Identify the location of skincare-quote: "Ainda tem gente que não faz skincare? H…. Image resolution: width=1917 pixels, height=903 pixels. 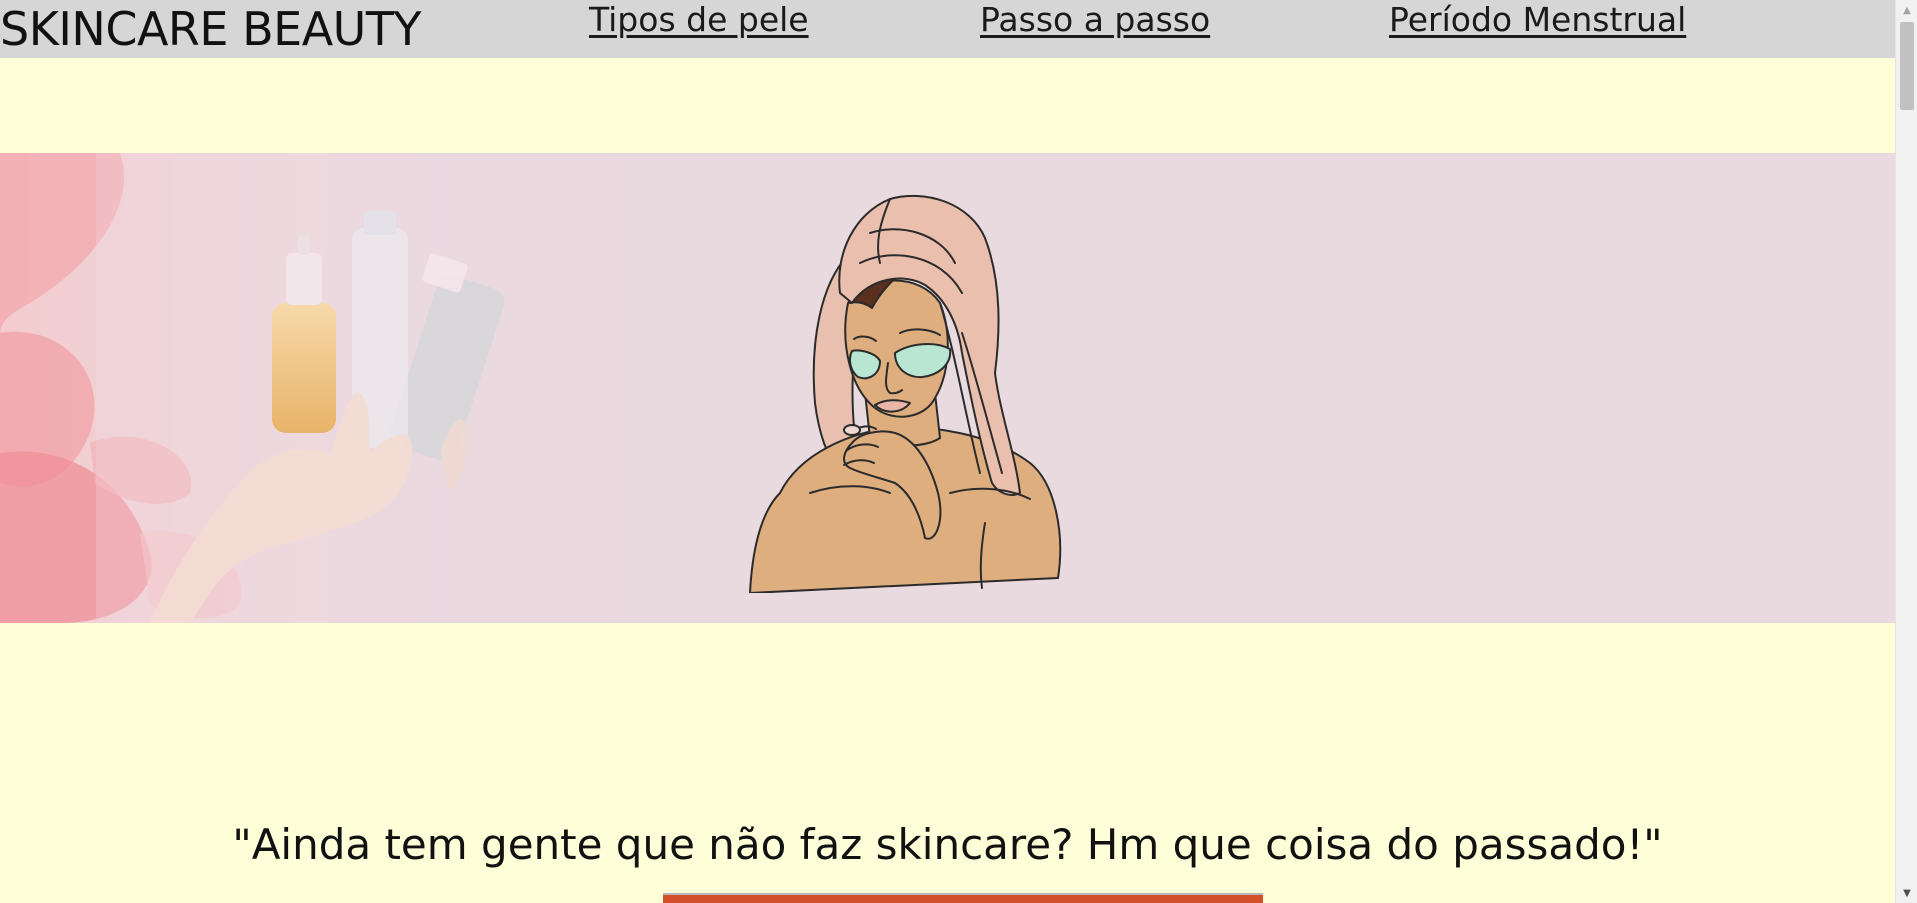
(947, 844).